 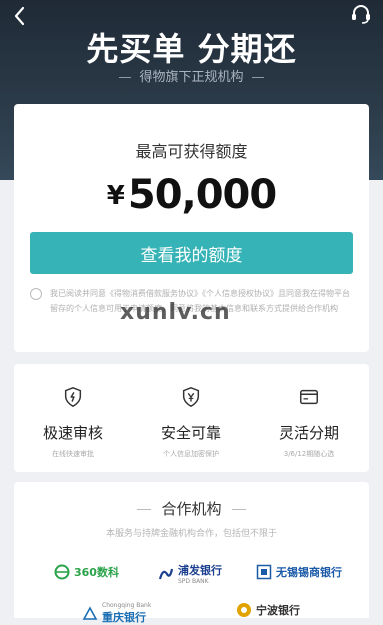 I want to click on partners-subtitle: 本服务与持牌金融机构合作，包括但不限于, so click(x=191, y=534).